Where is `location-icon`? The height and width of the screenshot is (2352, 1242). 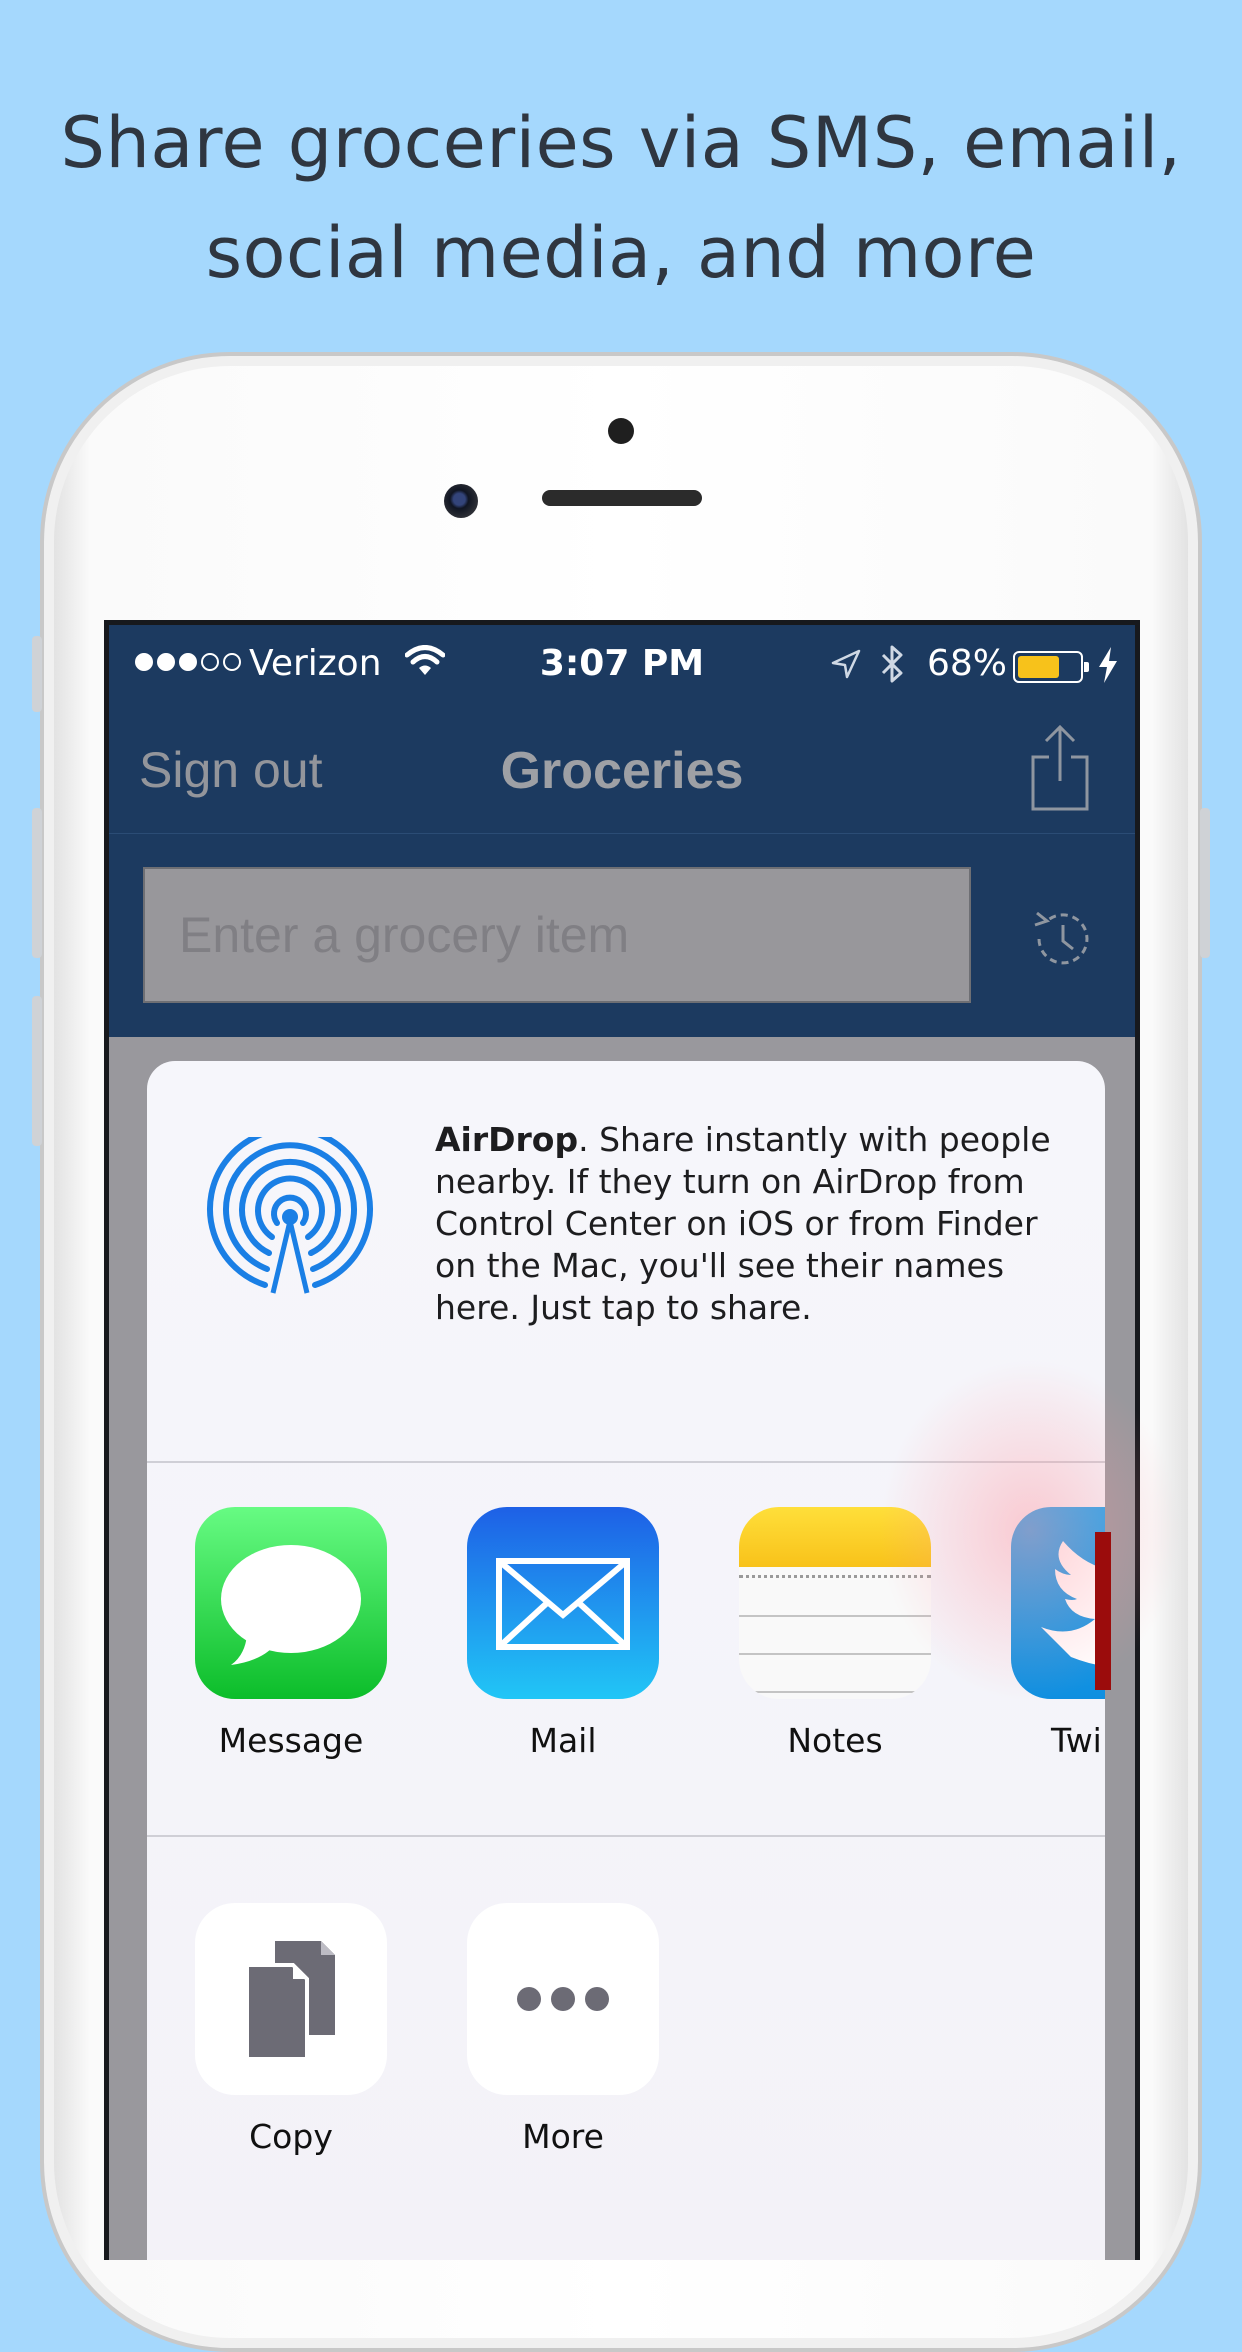 location-icon is located at coordinates (846, 668).